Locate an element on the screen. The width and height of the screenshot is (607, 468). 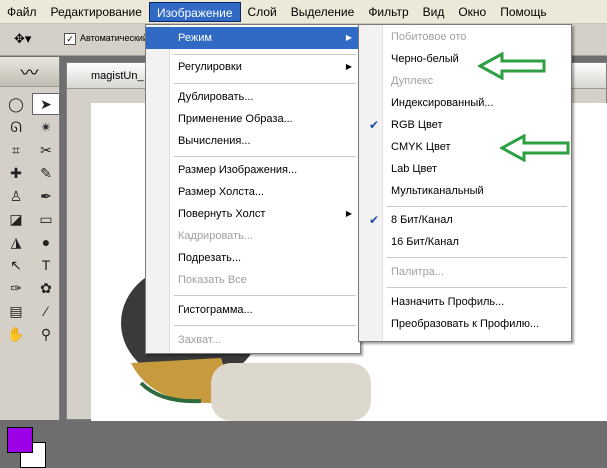
menu-select: Выделение is located at coordinates (323, 12).